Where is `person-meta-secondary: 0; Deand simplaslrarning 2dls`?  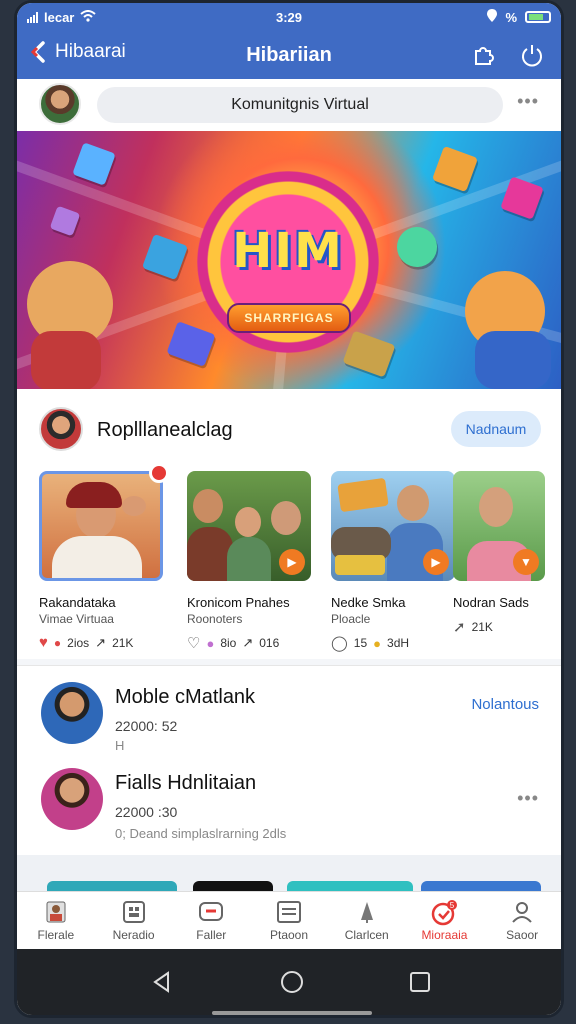
person-meta-secondary: 0; Deand simplaslrarning 2dls is located at coordinates (201, 833).